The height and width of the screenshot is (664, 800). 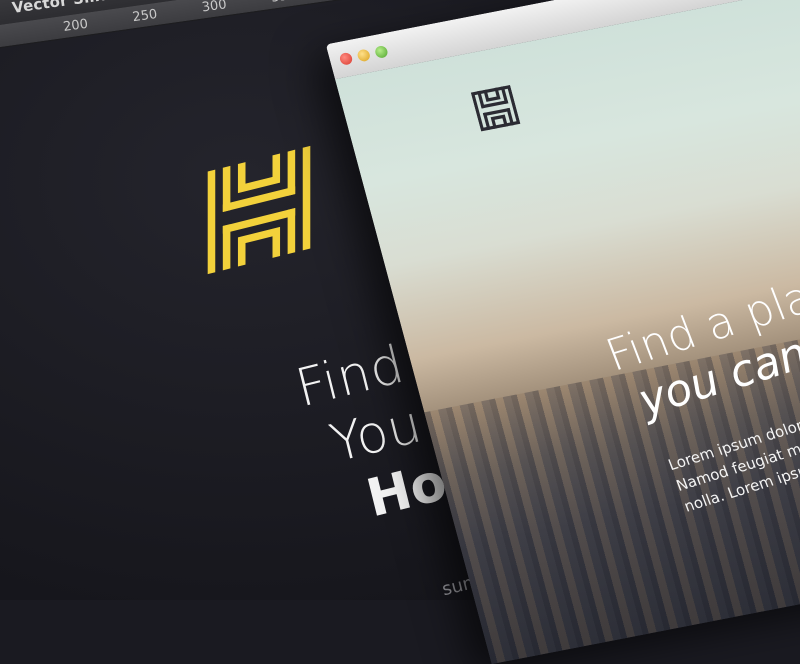 I want to click on h-logo-icon, so click(x=259, y=210).